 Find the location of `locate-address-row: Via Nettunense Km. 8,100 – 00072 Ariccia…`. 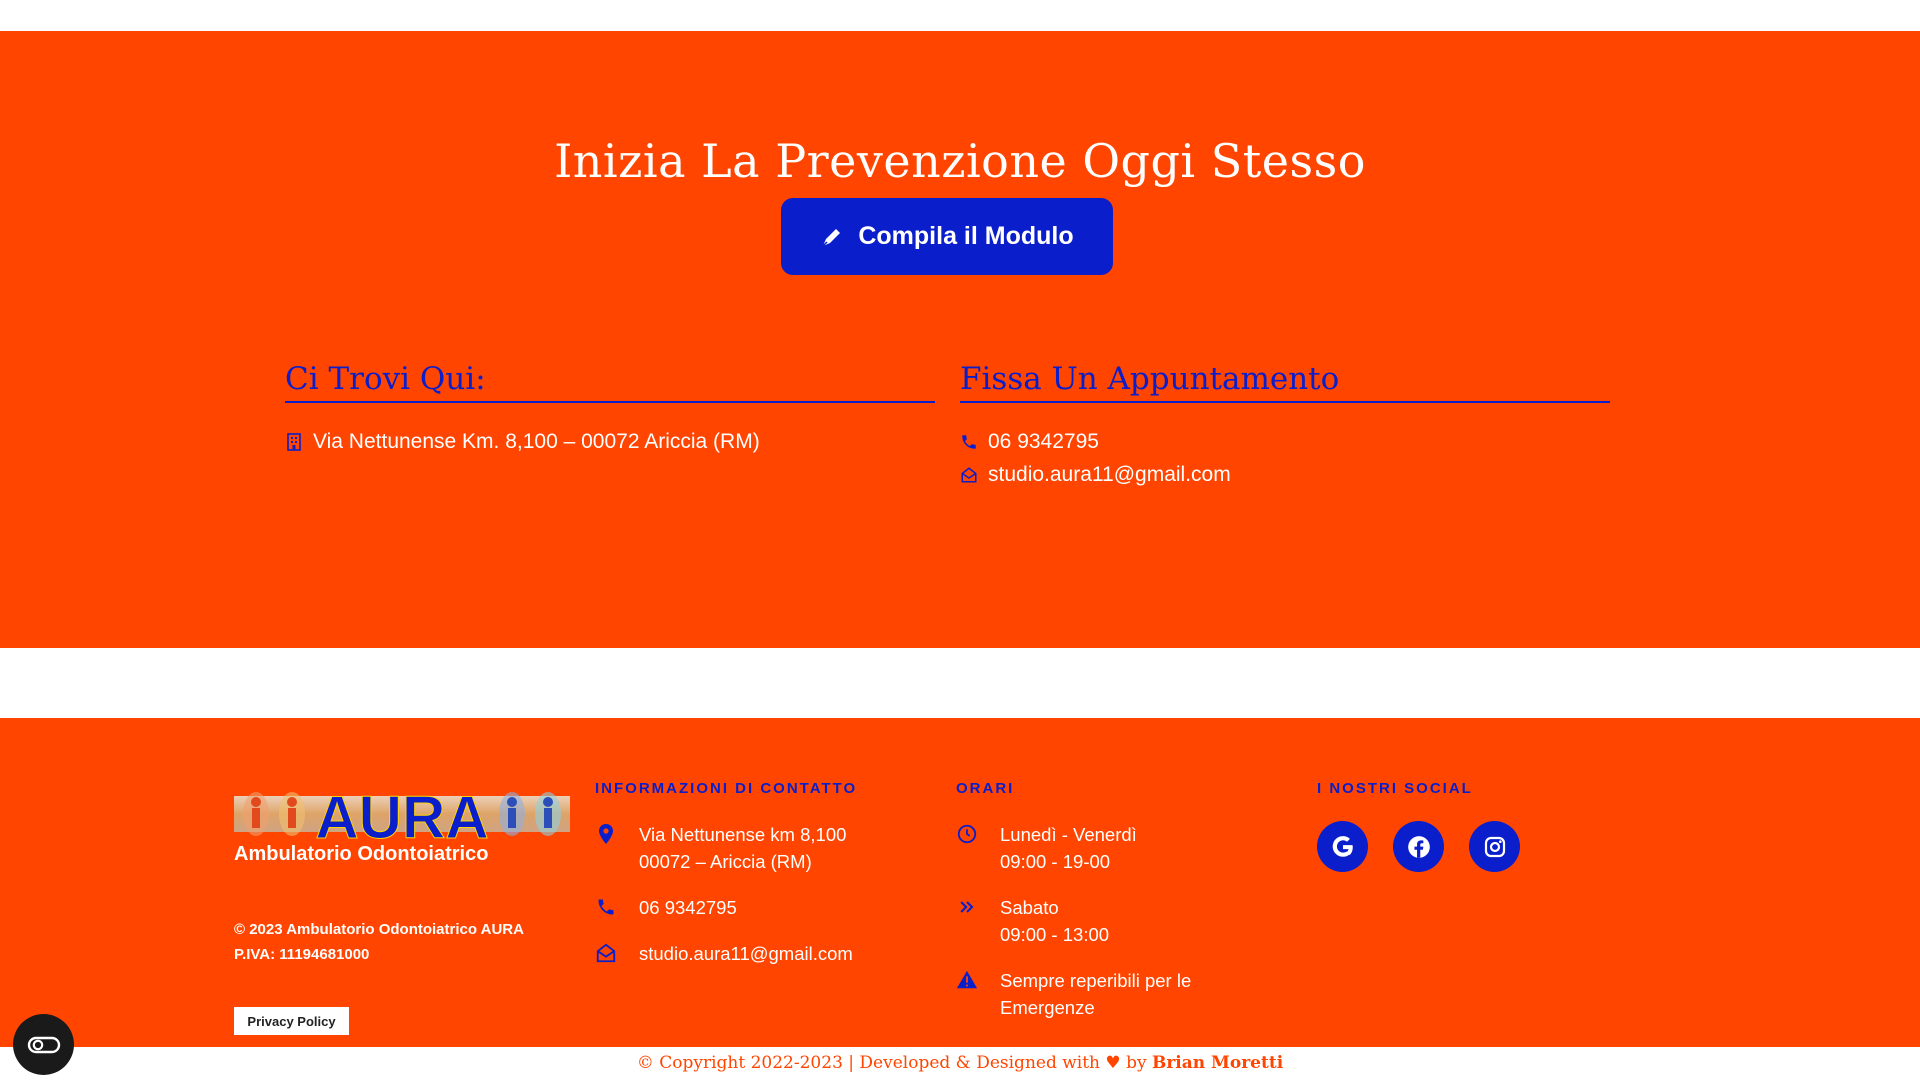

locate-address-row: Via Nettunense Km. 8,100 – 00072 Ariccia… is located at coordinates (610, 441).